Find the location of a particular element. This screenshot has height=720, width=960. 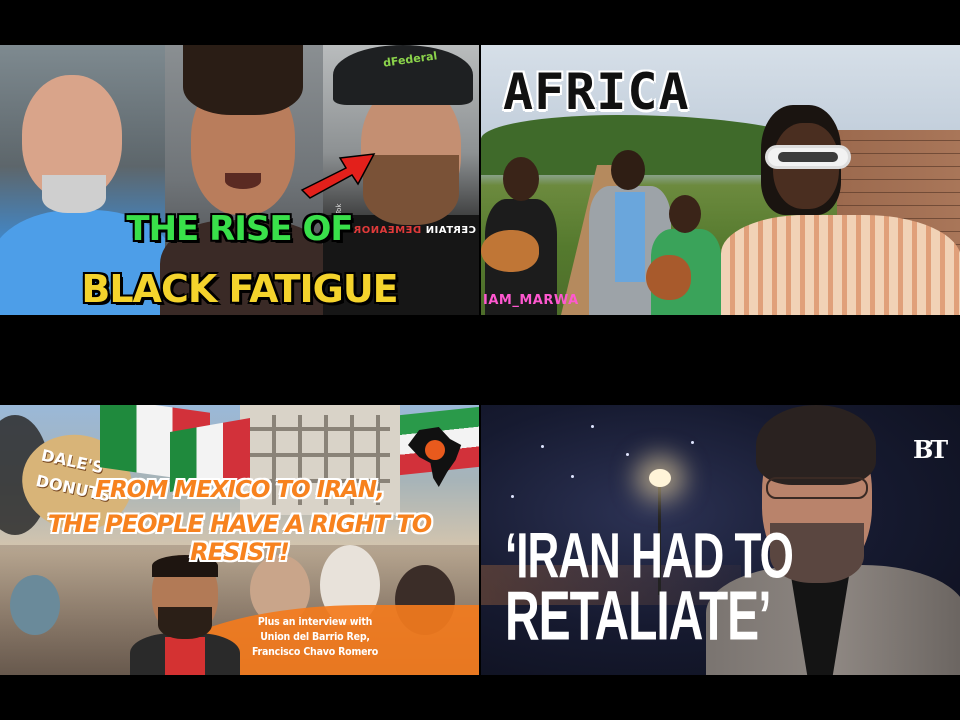

headline-line1: FROM MEXICO TO IRAN, is located at coordinates (240, 490).